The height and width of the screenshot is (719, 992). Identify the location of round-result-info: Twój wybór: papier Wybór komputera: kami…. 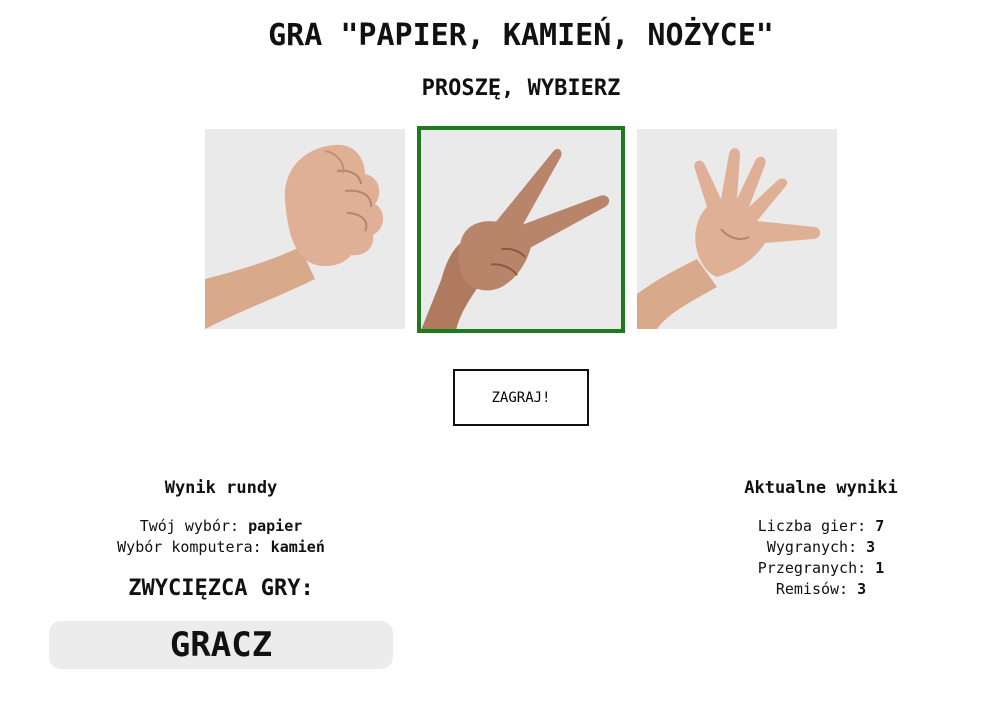
(221, 537).